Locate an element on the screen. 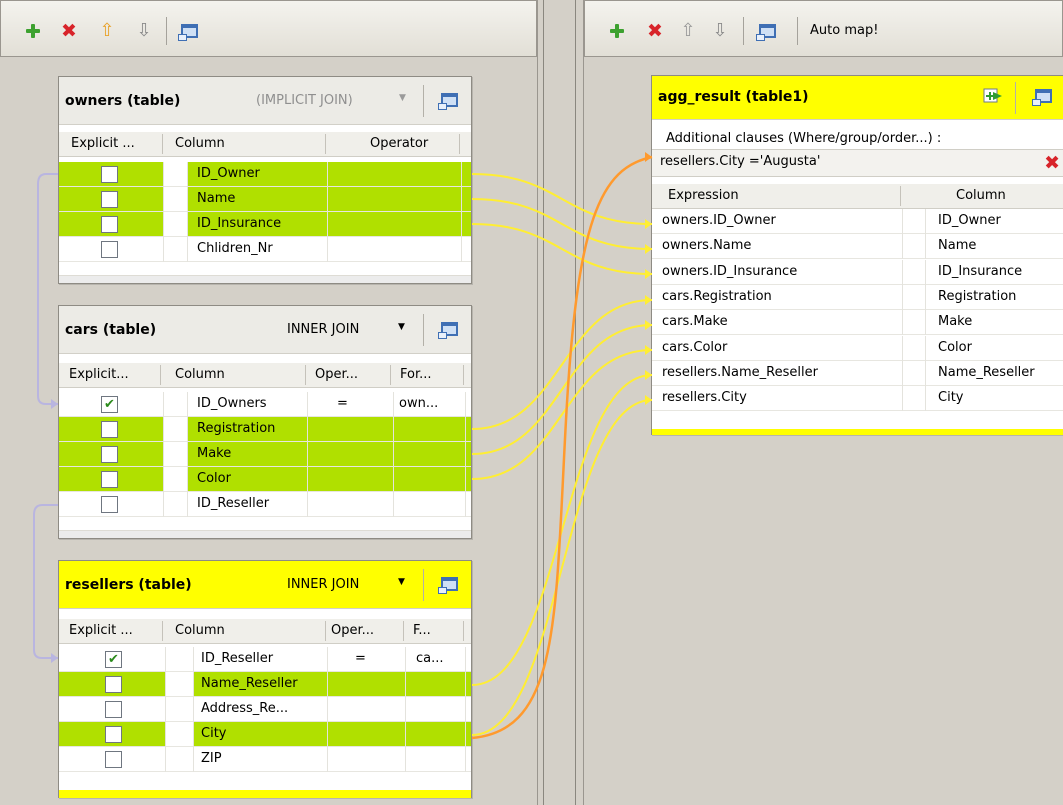 Image resolution: width=1063 pixels, height=805 pixels. output-column-name: Make is located at coordinates (955, 321).